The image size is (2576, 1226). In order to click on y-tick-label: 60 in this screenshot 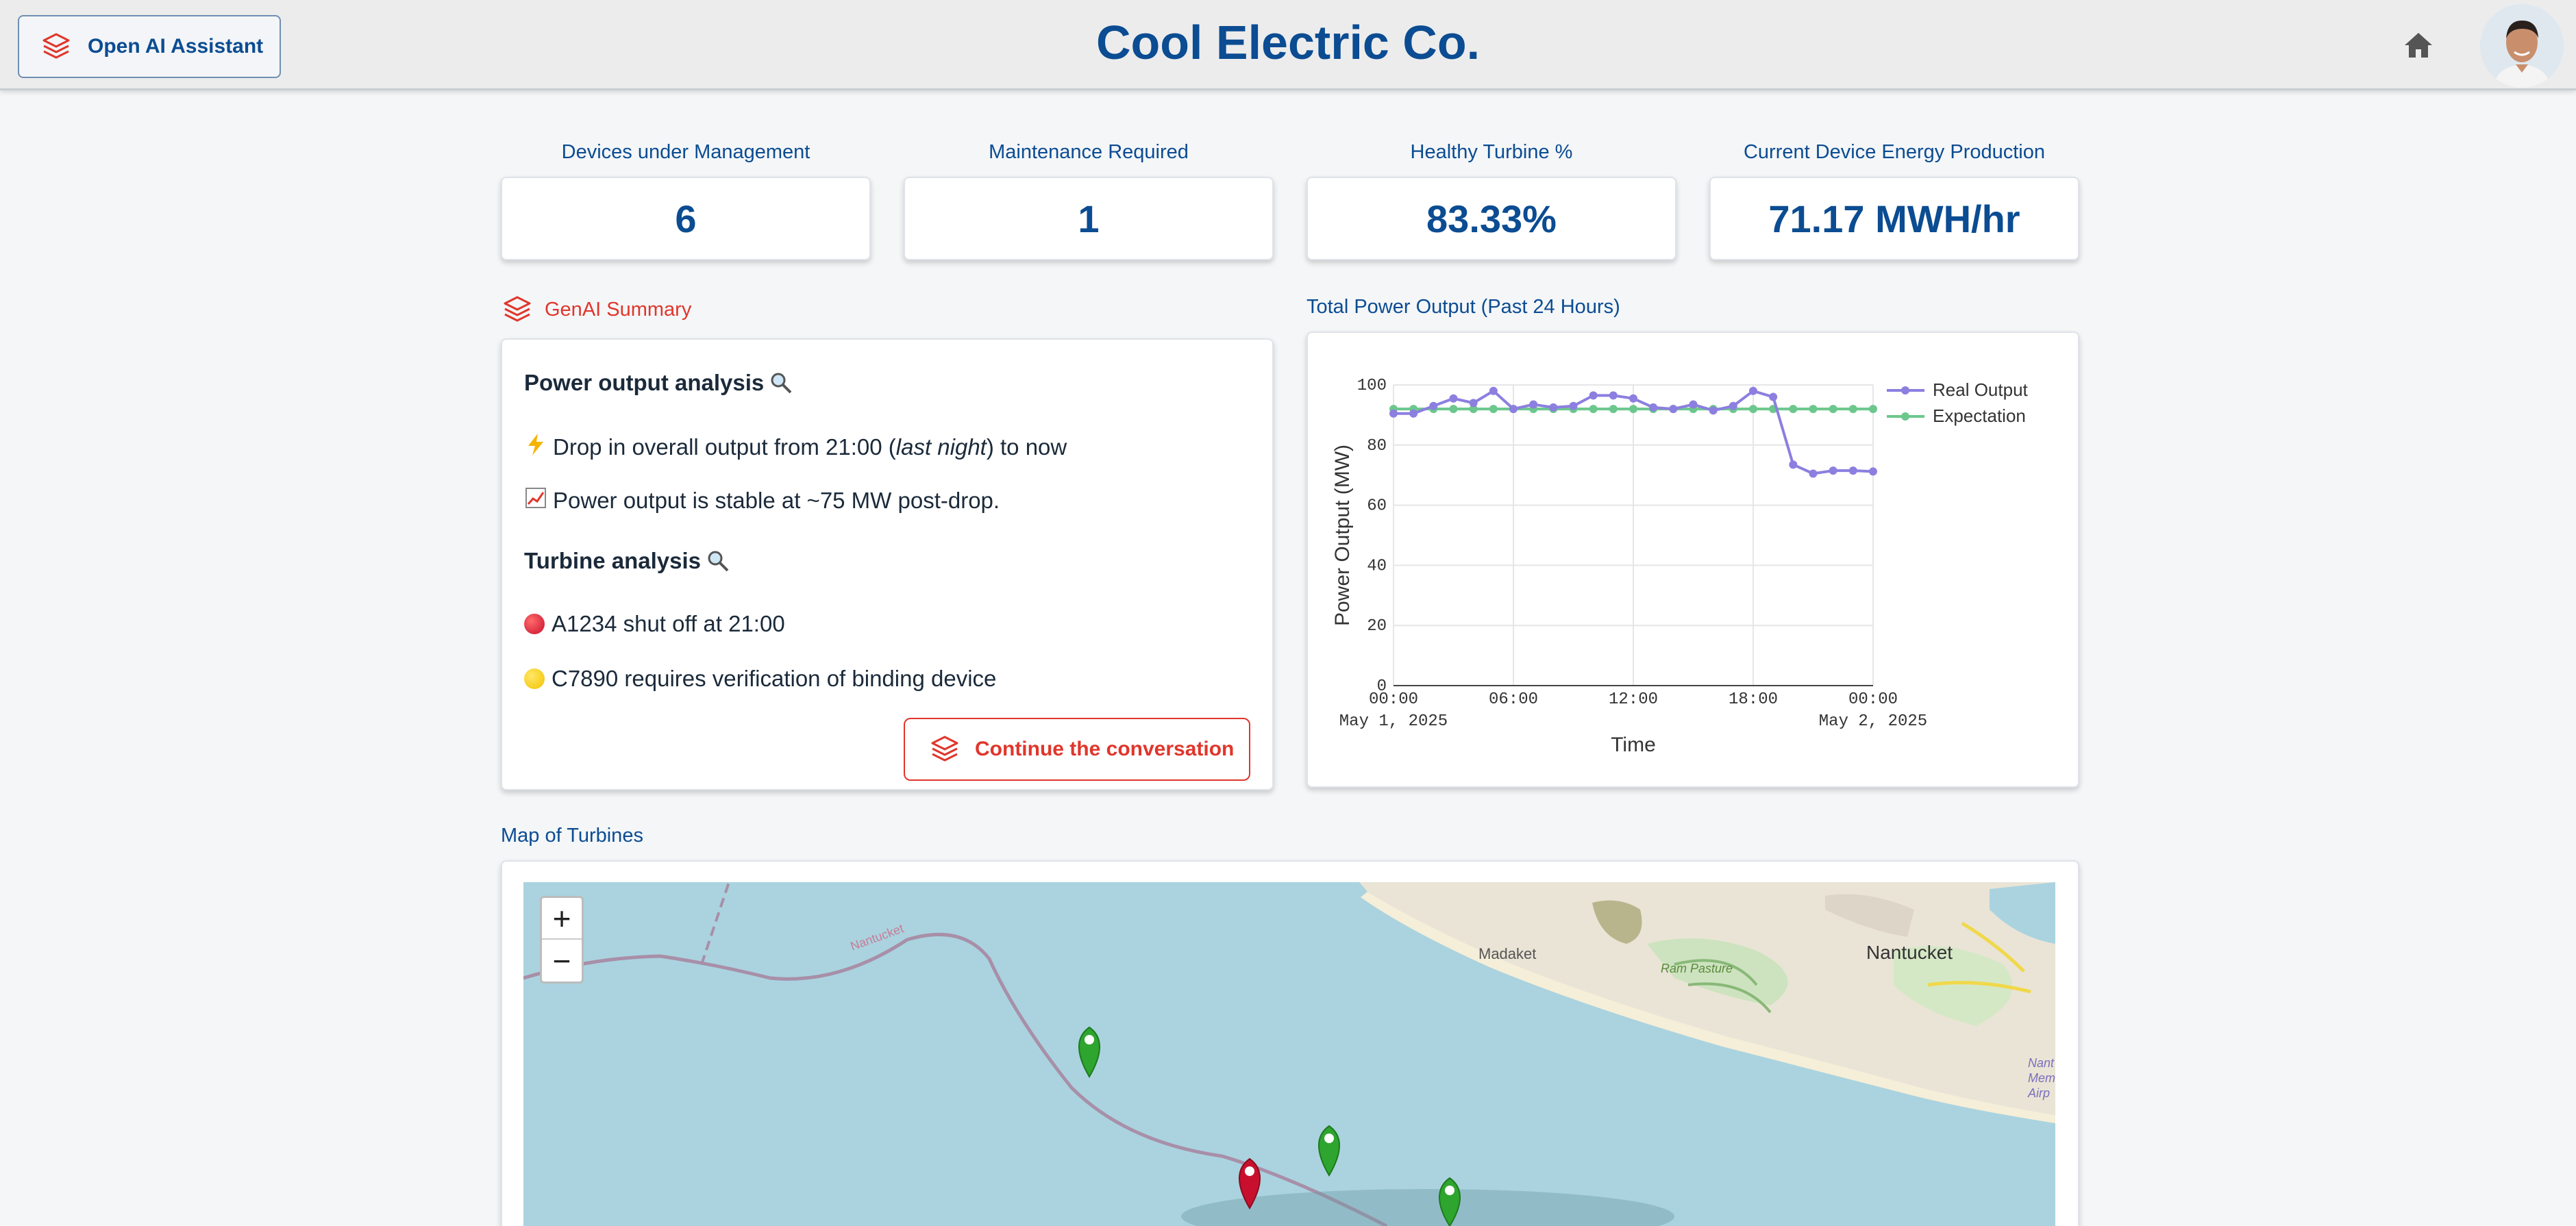, I will do `click(1377, 506)`.